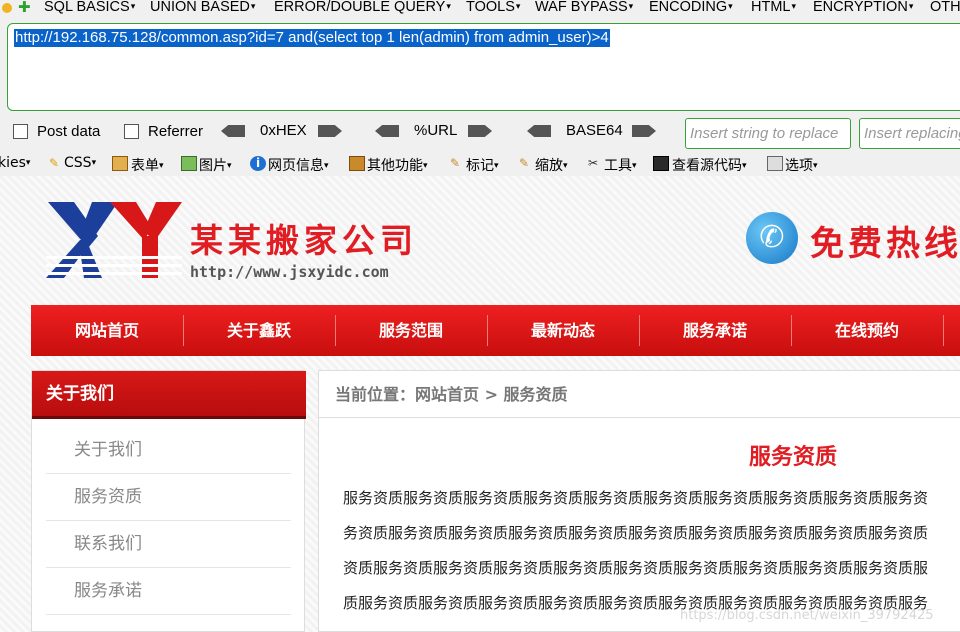 Image resolution: width=960 pixels, height=632 pixels. I want to click on sidebar-item-about: 关于我们, so click(168, 450).